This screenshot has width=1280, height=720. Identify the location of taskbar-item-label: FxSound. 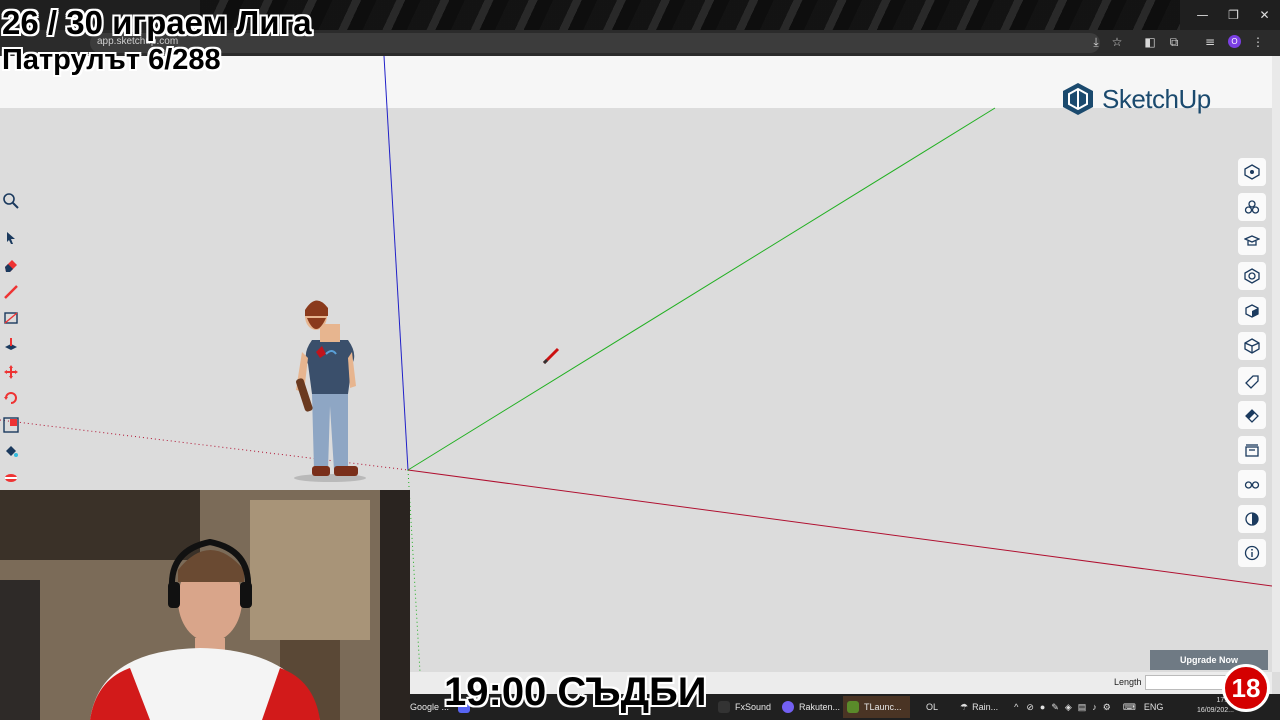
(753, 707).